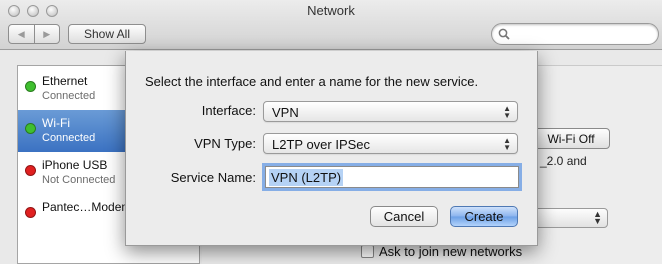  I want to click on vpn-type-popup: L2TP over IPSec ▲ ▼, so click(390, 143).